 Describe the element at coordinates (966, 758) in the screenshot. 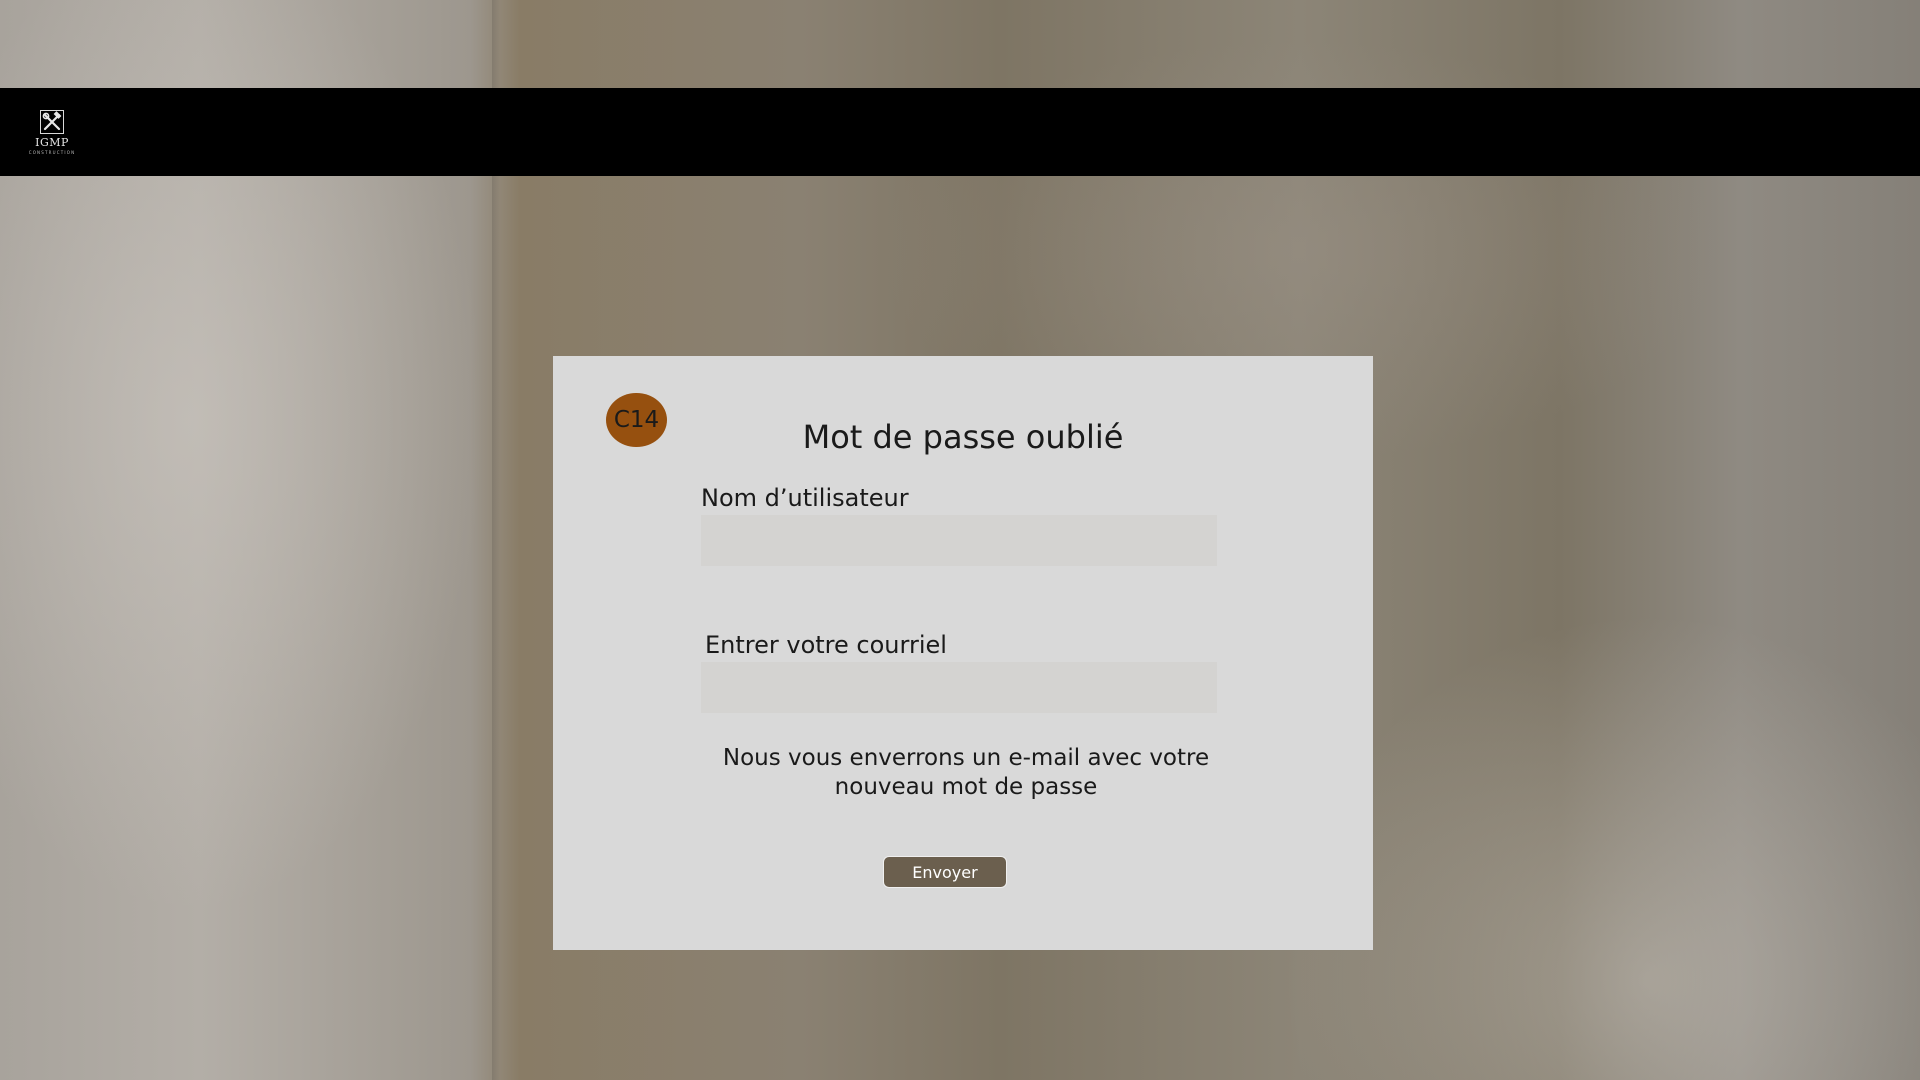

I see `info-message-line-1: Nous vous enverrons un e-mail avec votre` at that location.